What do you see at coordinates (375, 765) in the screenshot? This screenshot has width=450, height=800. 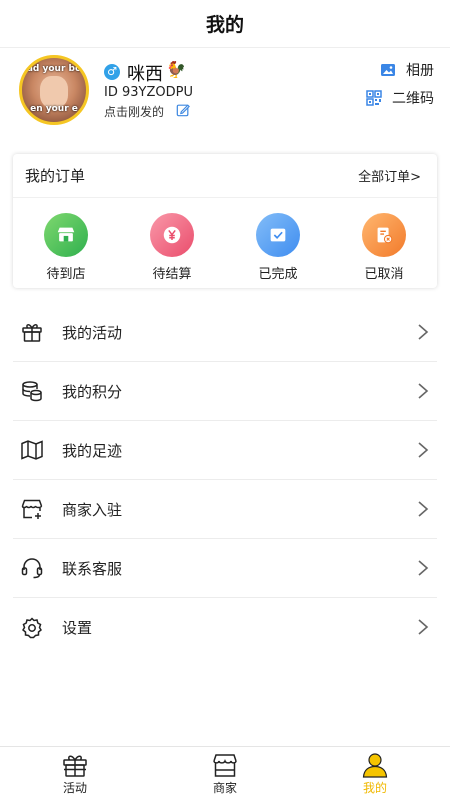 I see `person-icon` at bounding box center [375, 765].